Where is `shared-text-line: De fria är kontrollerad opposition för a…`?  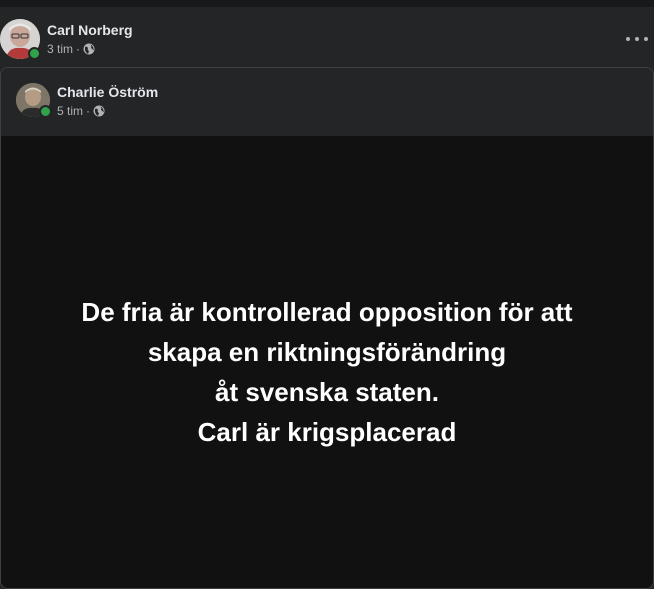 shared-text-line: De fria är kontrollerad opposition för a… is located at coordinates (327, 312).